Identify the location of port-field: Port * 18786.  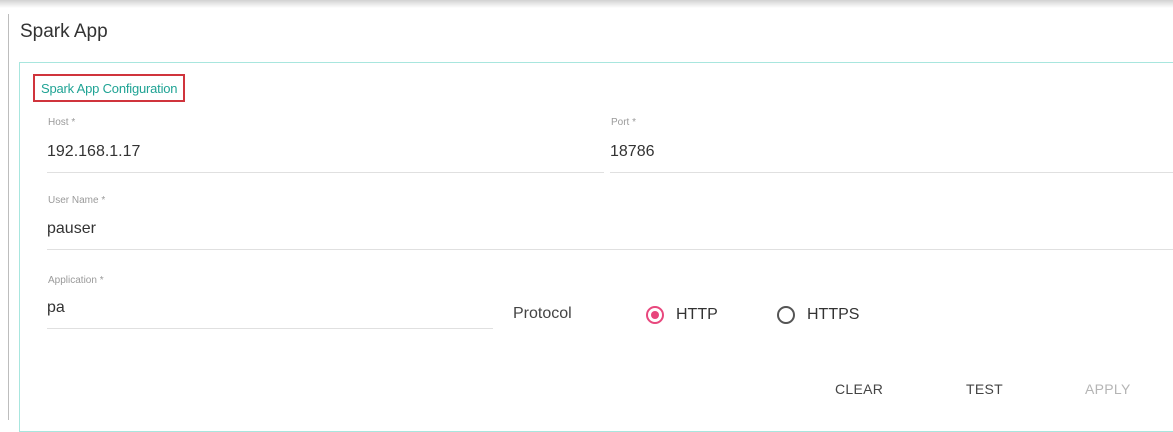
(891, 145).